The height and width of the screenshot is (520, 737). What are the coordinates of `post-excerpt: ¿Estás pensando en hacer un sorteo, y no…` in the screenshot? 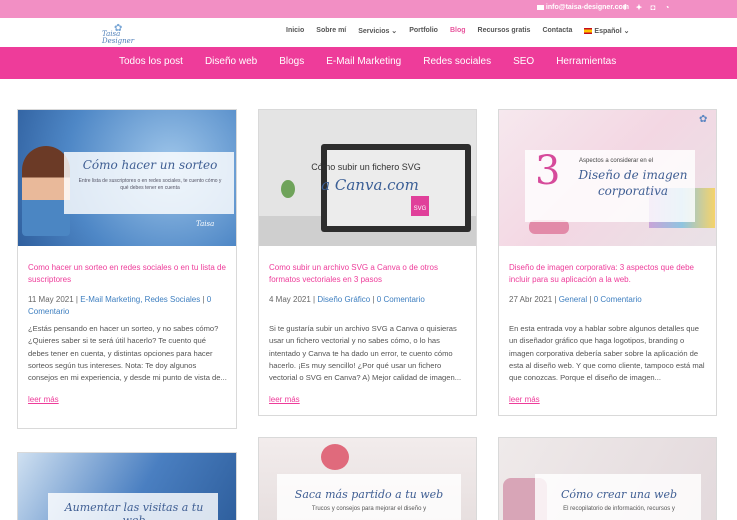 It's located at (127, 353).